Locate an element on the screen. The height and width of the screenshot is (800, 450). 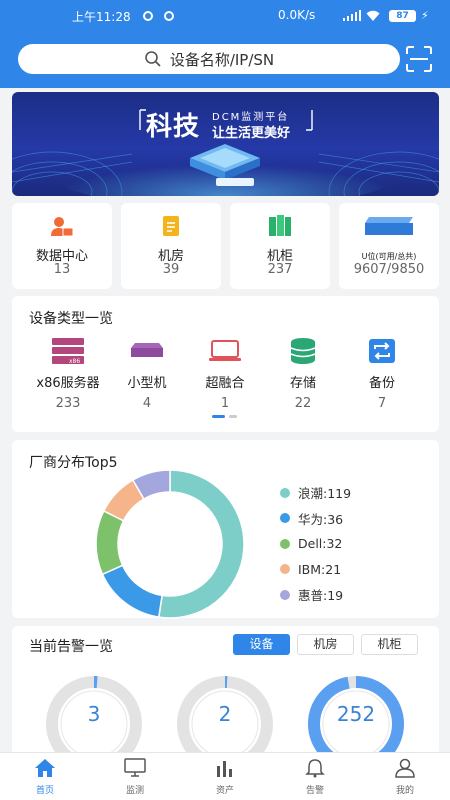
carousel-pager is located at coordinates (224, 416).